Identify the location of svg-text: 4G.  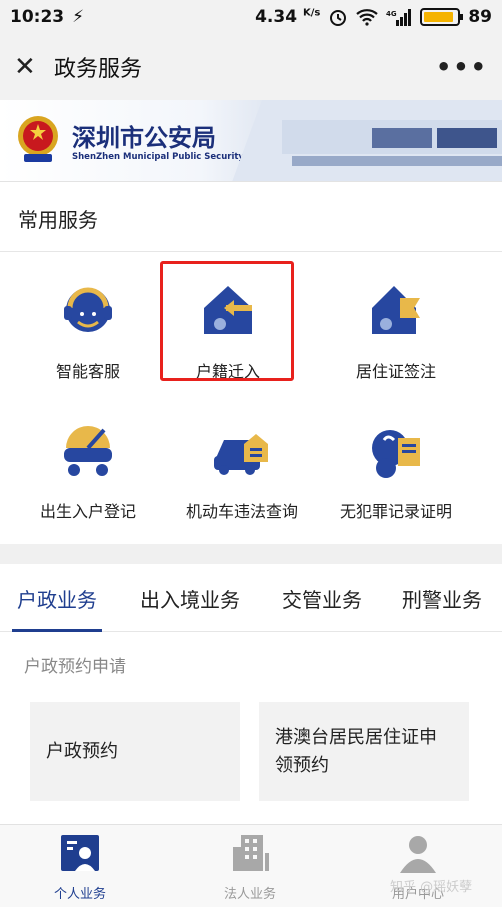
(391, 14).